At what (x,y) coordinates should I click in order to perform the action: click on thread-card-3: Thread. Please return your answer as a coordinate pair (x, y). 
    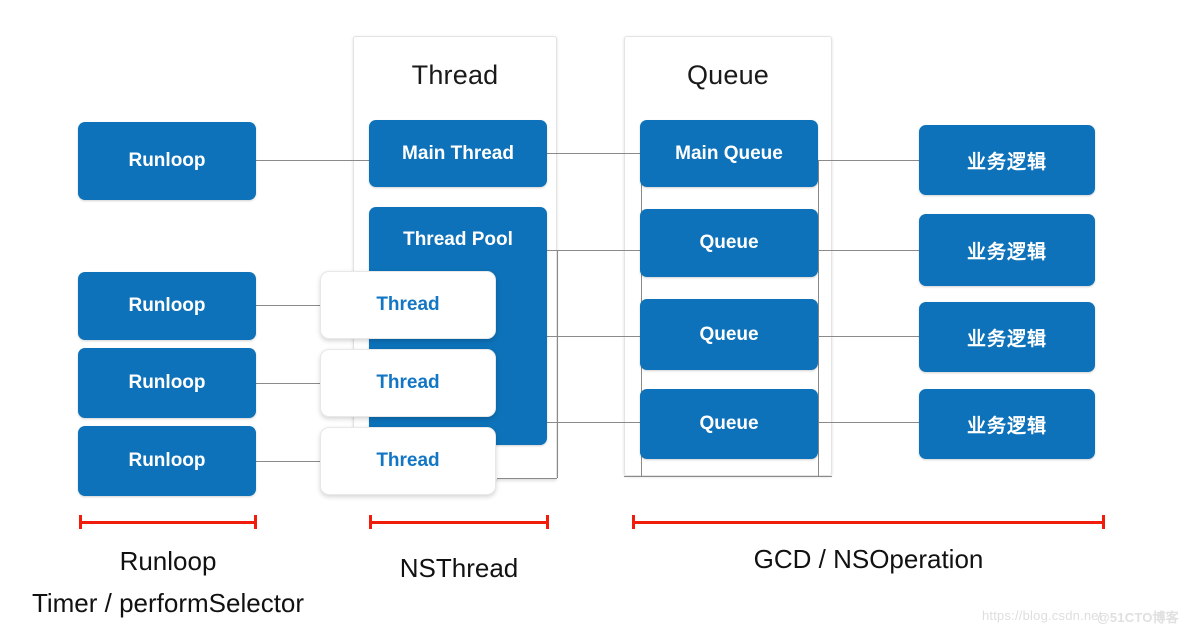
    Looking at the image, I should click on (408, 461).